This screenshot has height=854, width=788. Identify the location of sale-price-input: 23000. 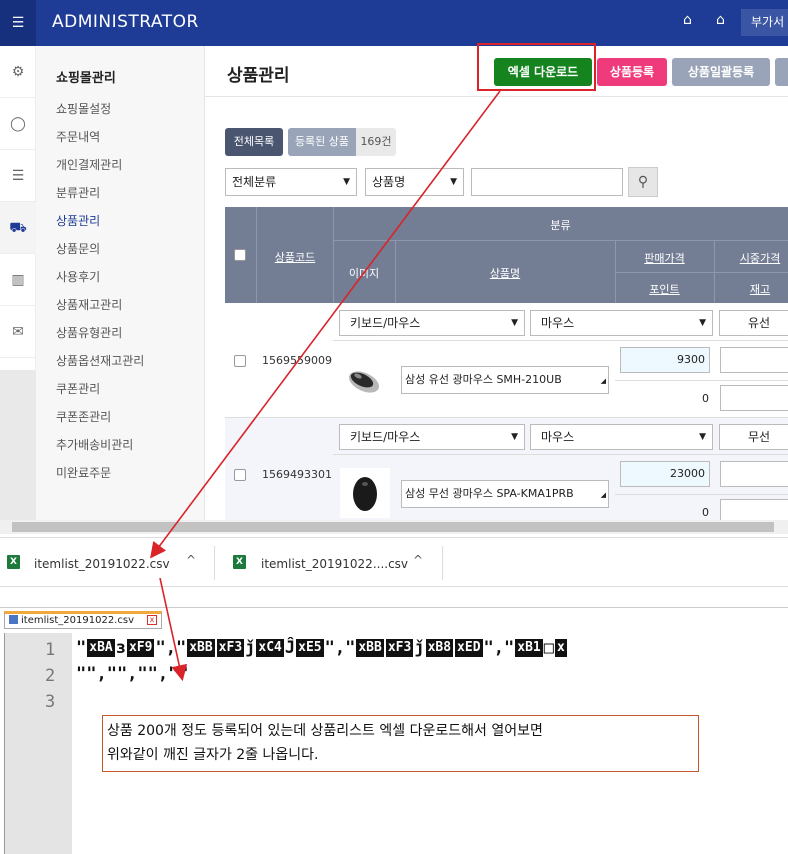
(665, 474).